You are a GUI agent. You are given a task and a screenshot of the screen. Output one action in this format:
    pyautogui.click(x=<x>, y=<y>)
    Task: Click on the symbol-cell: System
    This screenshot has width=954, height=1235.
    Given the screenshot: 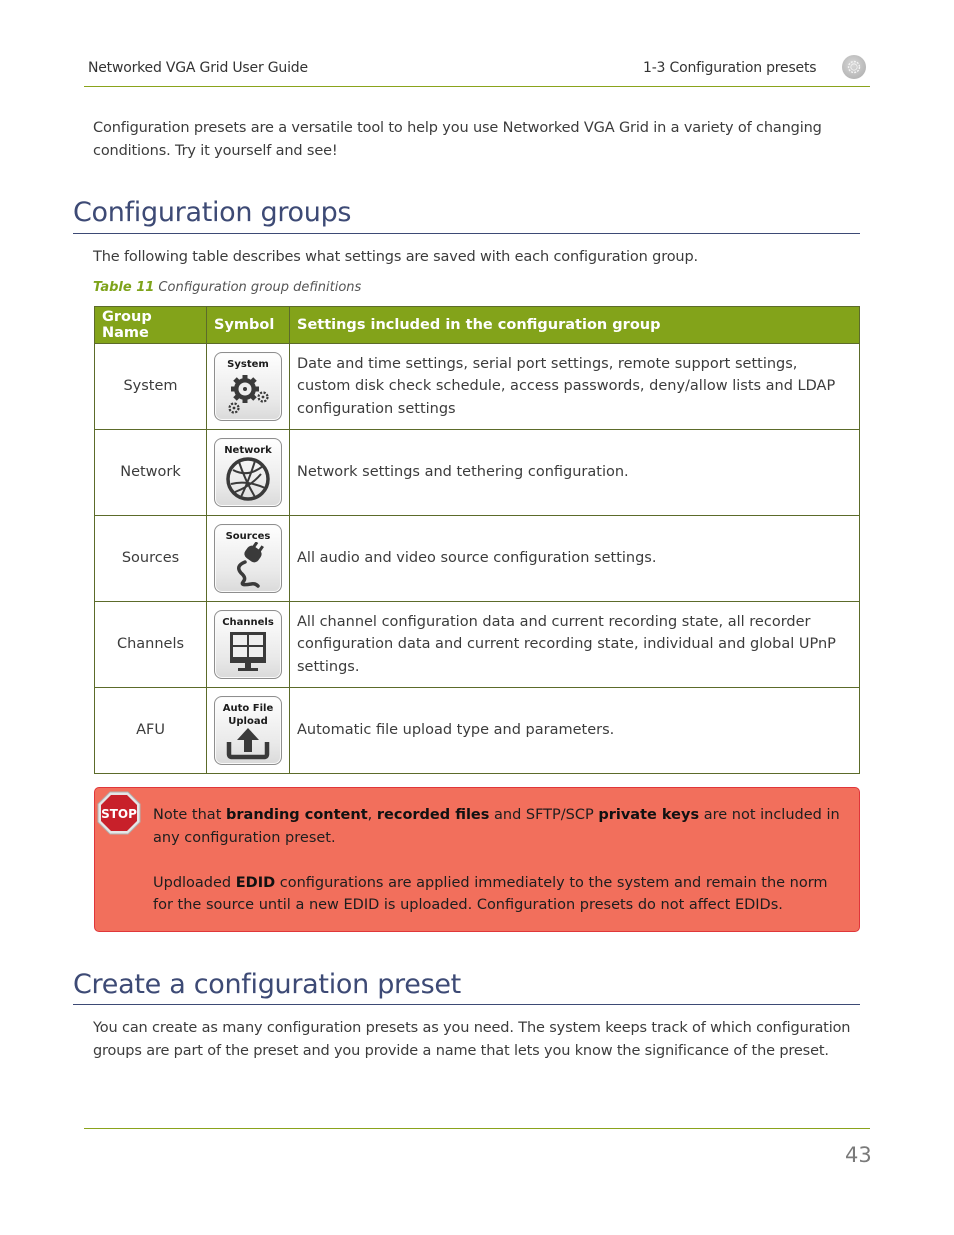 What is the action you would take?
    pyautogui.click(x=248, y=386)
    